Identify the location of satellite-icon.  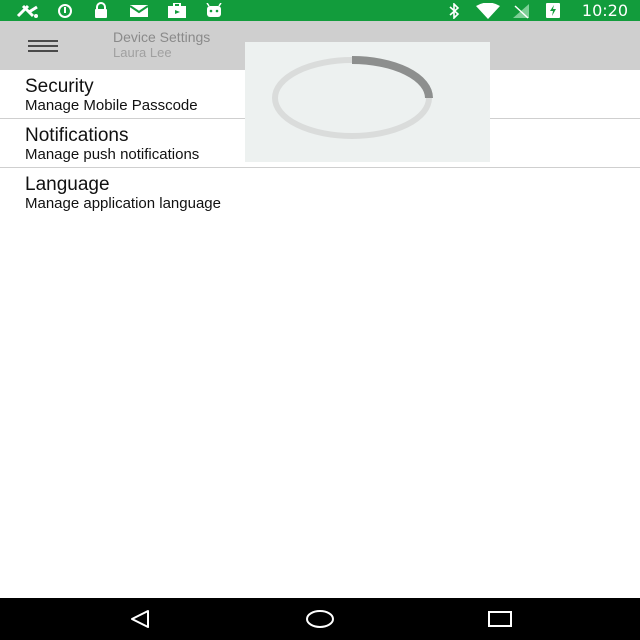
(28, 10).